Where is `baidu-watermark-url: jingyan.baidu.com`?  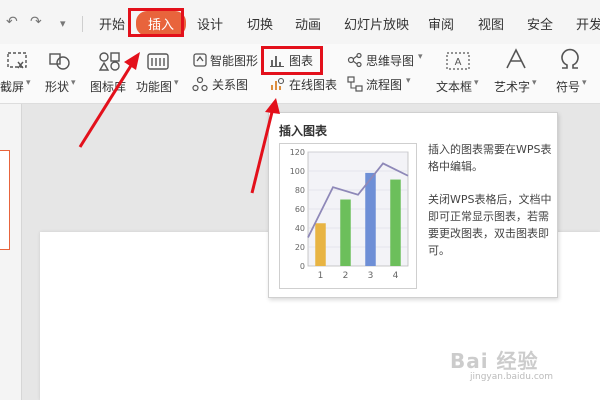
baidu-watermark-url: jingyan.baidu.com is located at coordinates (512, 377).